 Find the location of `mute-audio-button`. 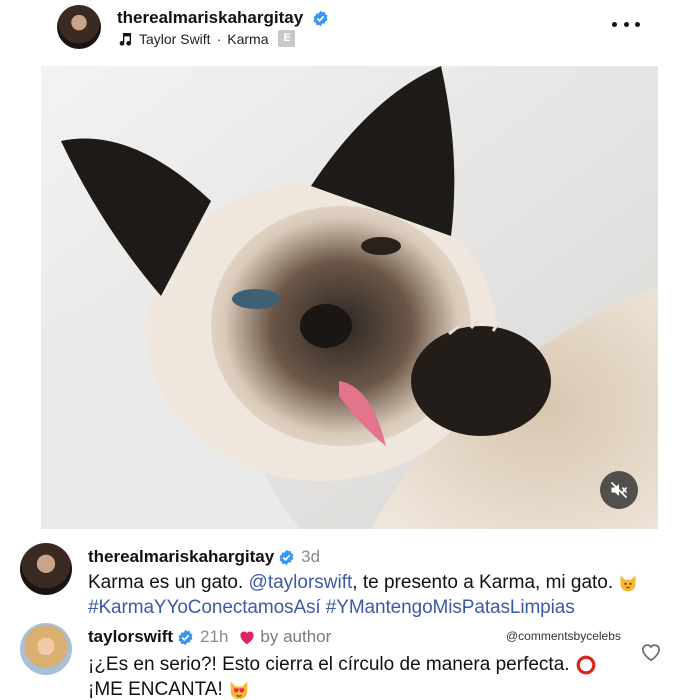

mute-audio-button is located at coordinates (619, 490).